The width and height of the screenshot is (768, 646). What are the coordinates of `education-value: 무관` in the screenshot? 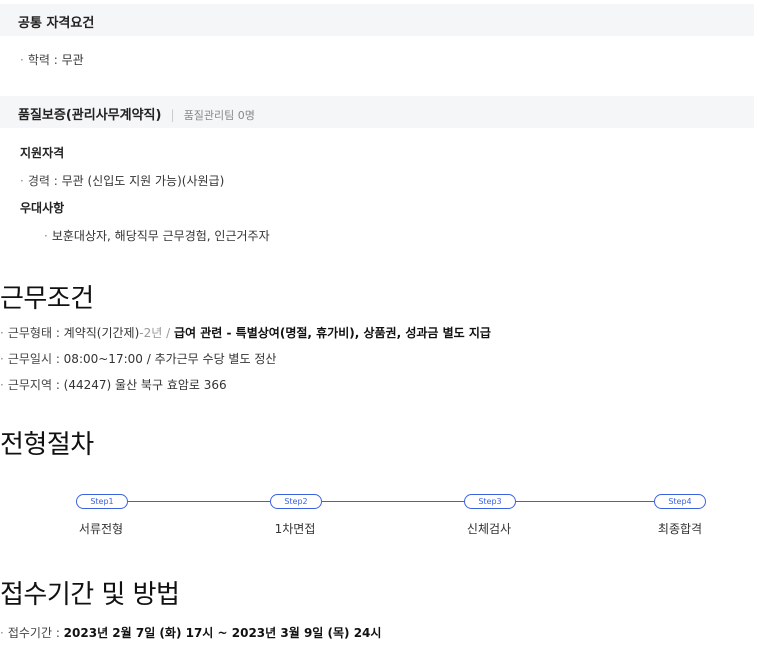 It's located at (72, 60).